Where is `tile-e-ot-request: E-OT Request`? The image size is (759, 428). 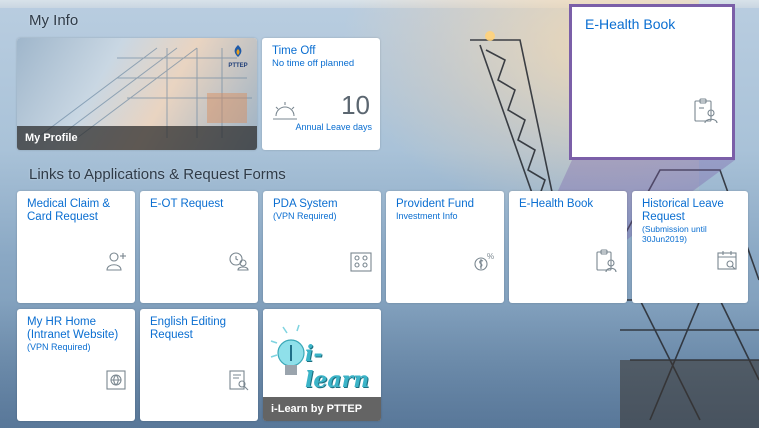 tile-e-ot-request: E-OT Request is located at coordinates (199, 247).